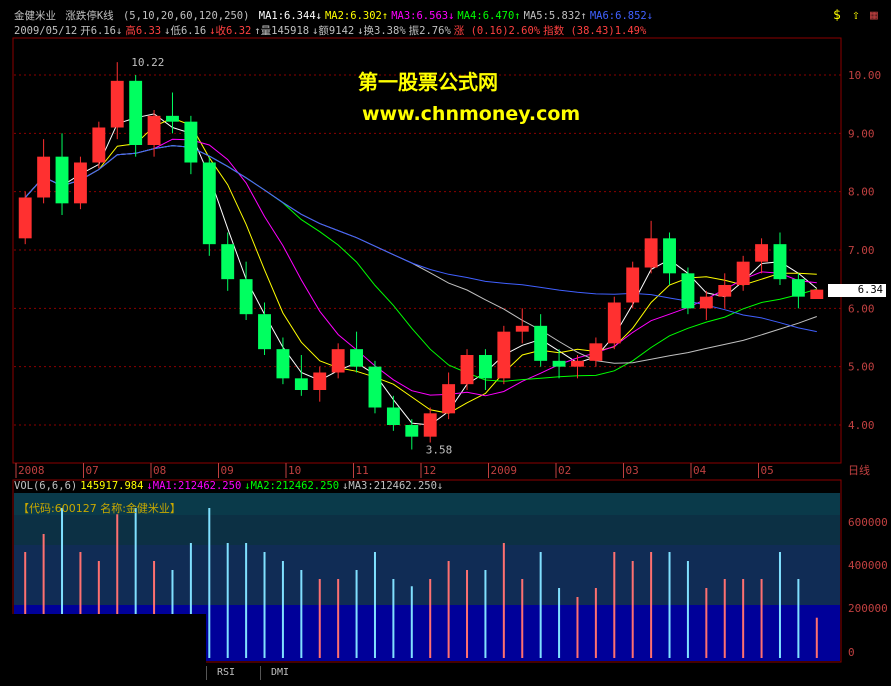 This screenshot has height=686, width=891. What do you see at coordinates (92, 470) in the screenshot?
I see `date-label: 07` at bounding box center [92, 470].